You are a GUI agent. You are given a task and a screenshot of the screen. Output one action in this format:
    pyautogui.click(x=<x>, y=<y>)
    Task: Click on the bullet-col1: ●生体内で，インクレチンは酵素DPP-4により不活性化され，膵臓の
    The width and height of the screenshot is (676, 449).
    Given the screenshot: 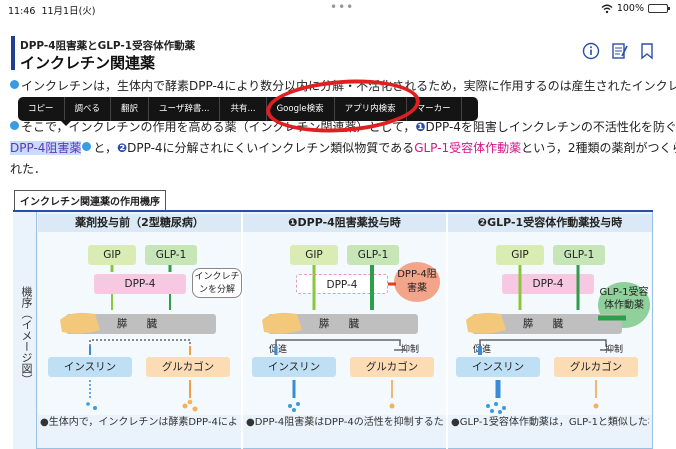 What is the action you would take?
    pyautogui.click(x=139, y=422)
    